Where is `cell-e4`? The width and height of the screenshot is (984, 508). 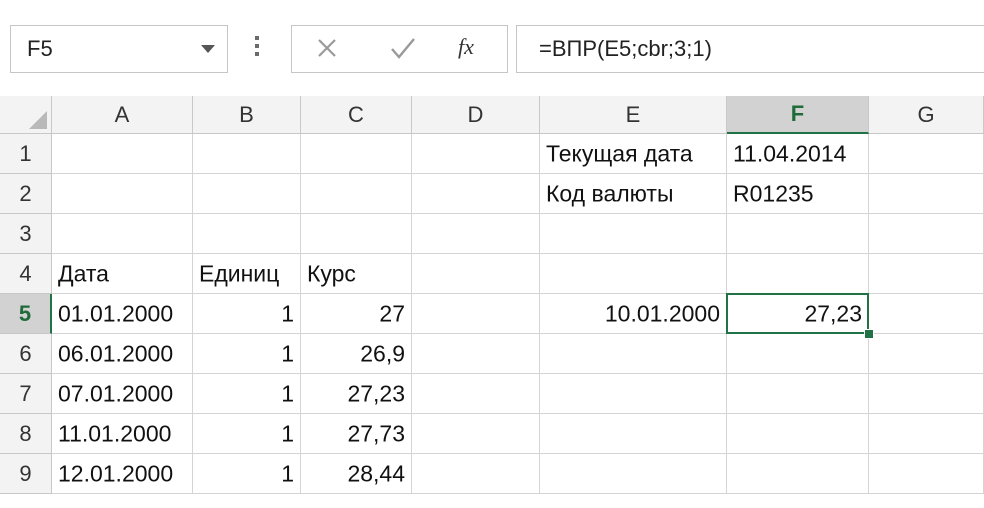
cell-e4 is located at coordinates (633, 274).